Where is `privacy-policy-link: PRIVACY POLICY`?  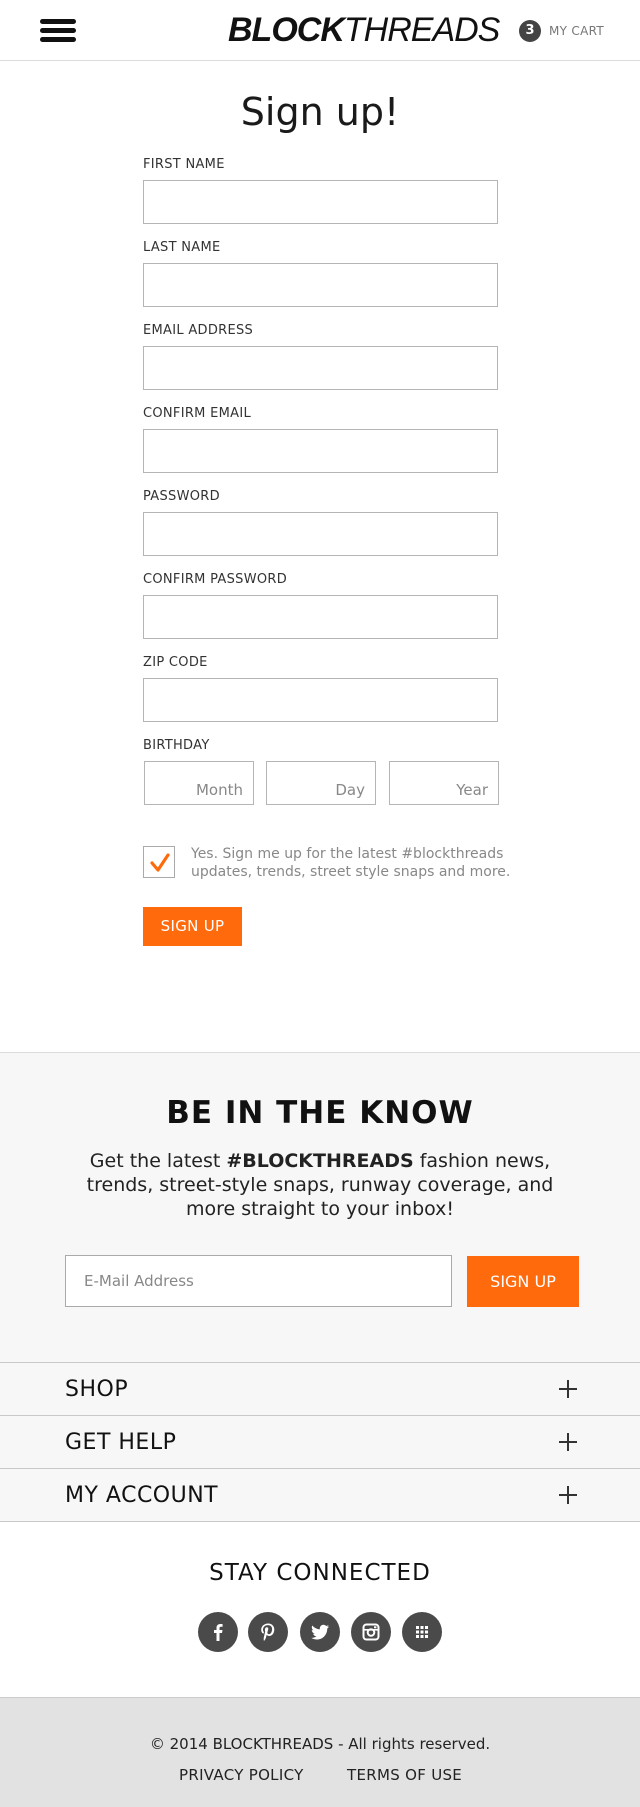
privacy-policy-link: PRIVACY POLICY is located at coordinates (241, 1775).